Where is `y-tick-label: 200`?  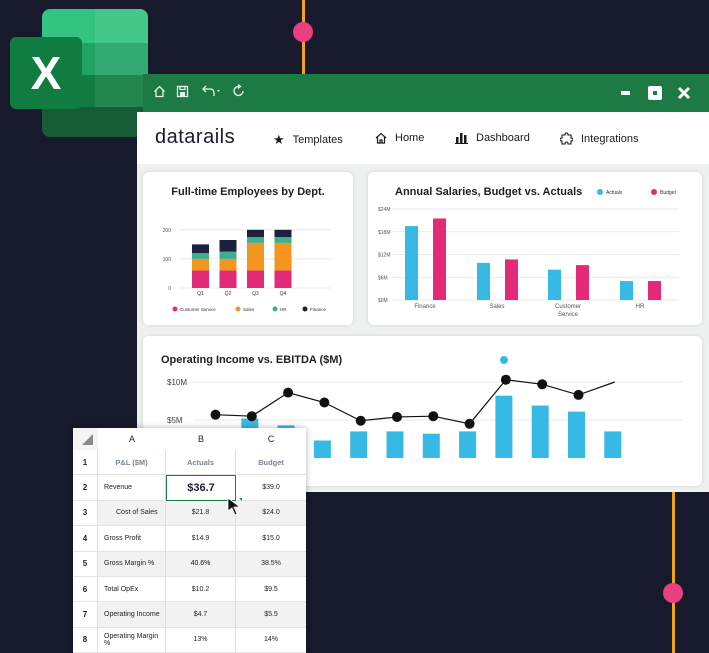 y-tick-label: 200 is located at coordinates (167, 231).